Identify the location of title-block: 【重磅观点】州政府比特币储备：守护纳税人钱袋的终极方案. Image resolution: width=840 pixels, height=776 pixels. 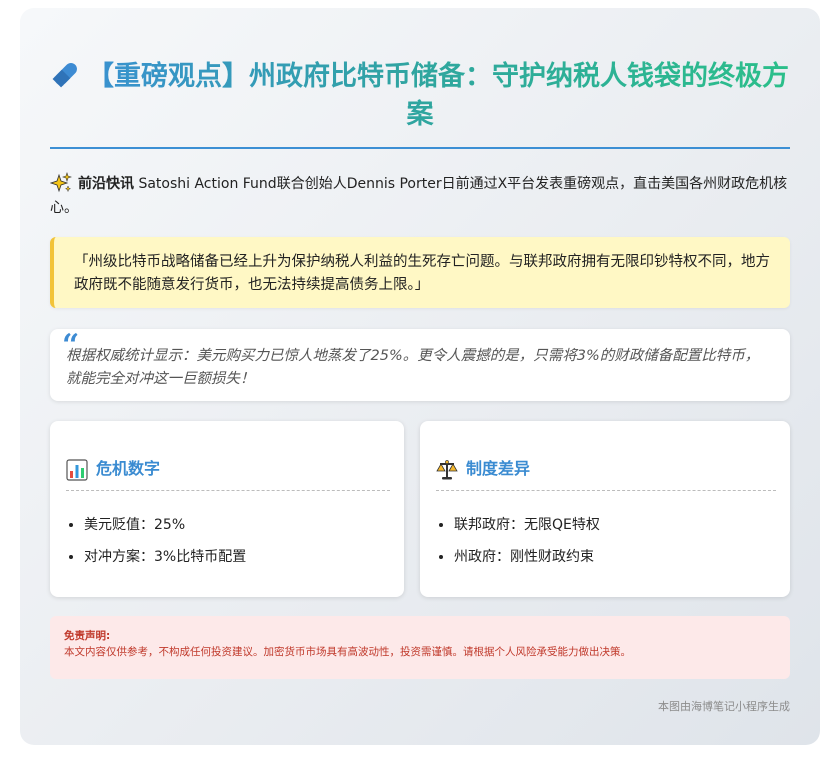
(420, 96).